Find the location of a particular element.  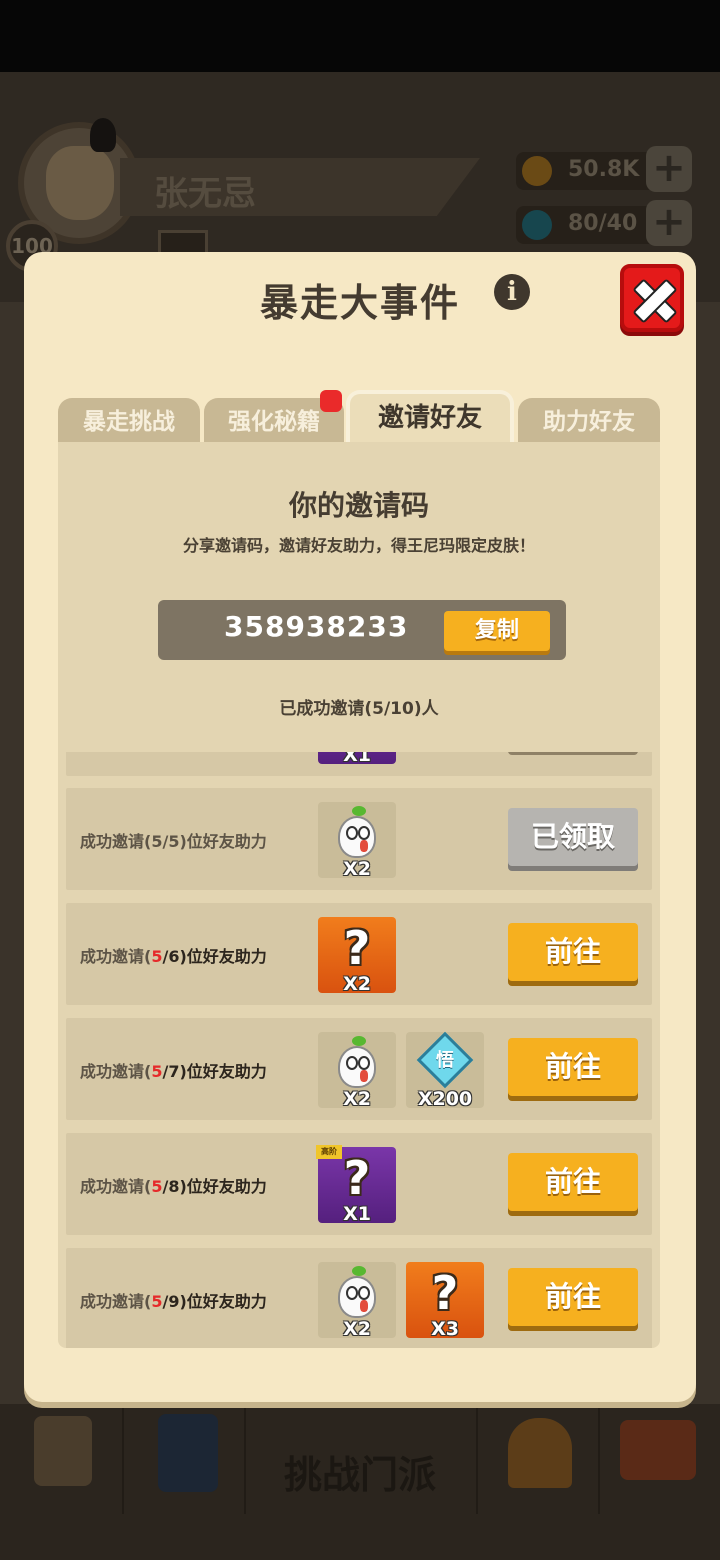

nav-collect is located at coordinates (660, 1461).